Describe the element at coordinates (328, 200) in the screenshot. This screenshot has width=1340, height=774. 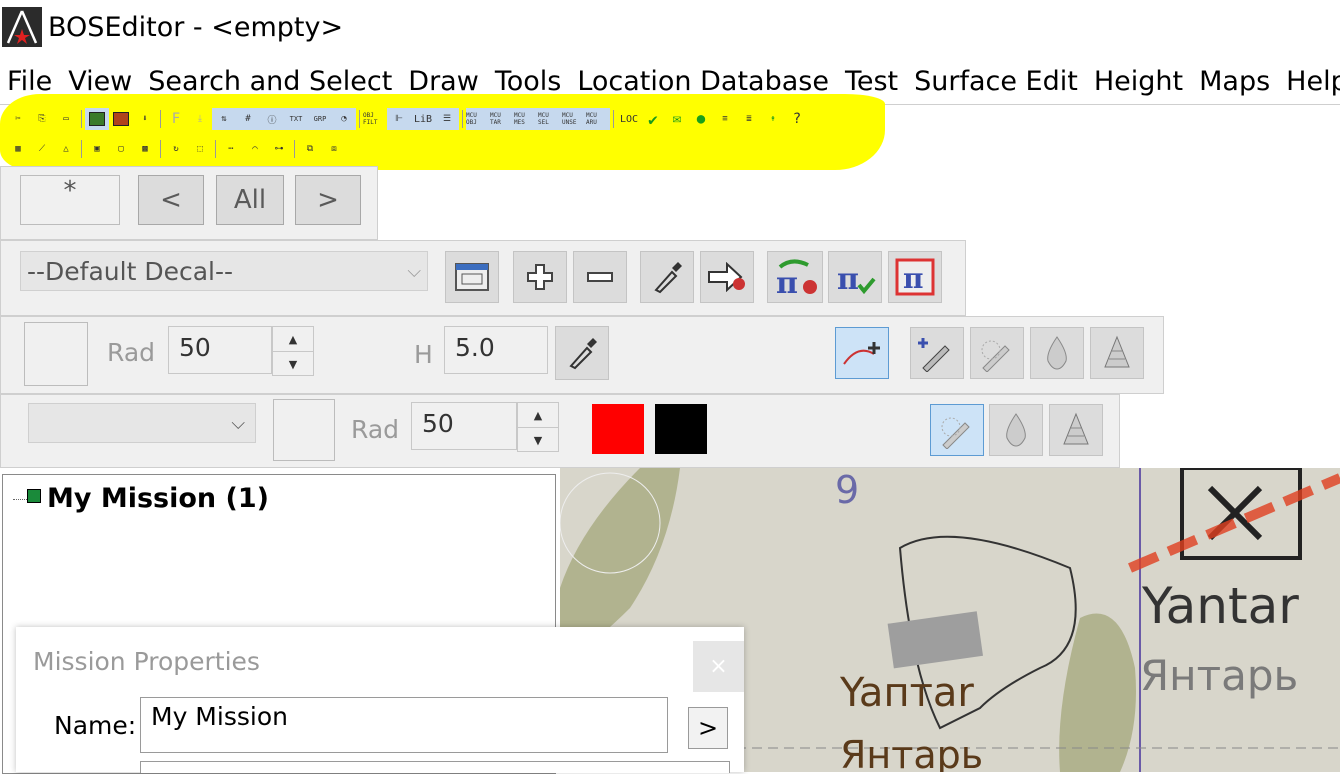
I see `next-button: >` at that location.